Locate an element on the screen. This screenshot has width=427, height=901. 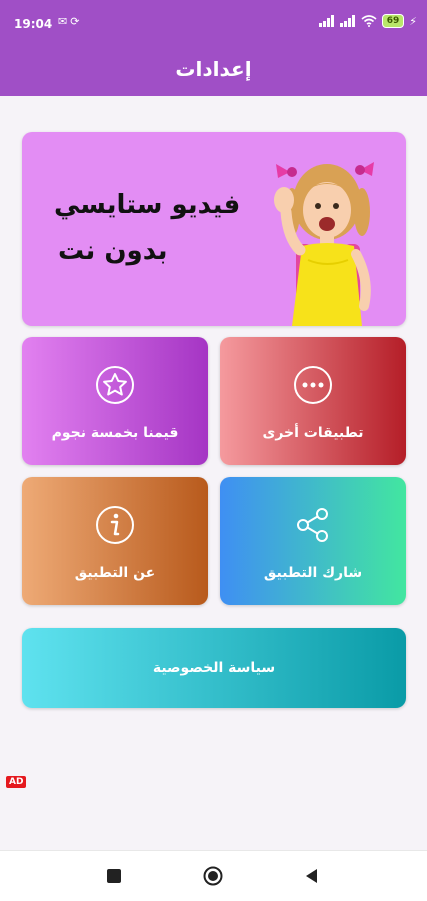
status-bar: 19:04 ✉⟳ 69 ⚡ is located at coordinates (213, 21).